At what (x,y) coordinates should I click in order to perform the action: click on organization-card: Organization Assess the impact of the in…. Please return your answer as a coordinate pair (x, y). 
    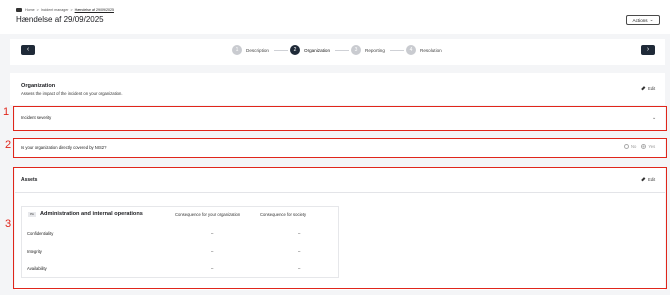
    Looking at the image, I should click on (337, 89).